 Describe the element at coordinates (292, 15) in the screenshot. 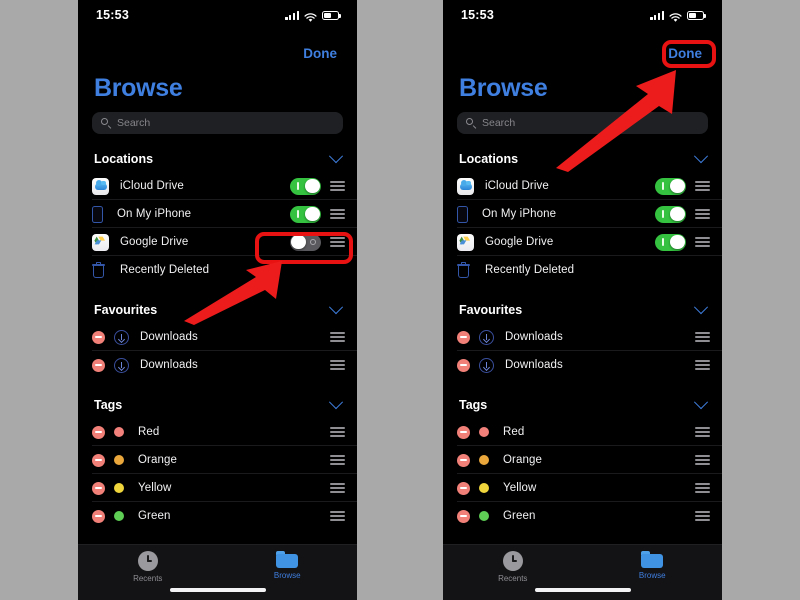

I see `cellular-signal-icon` at that location.